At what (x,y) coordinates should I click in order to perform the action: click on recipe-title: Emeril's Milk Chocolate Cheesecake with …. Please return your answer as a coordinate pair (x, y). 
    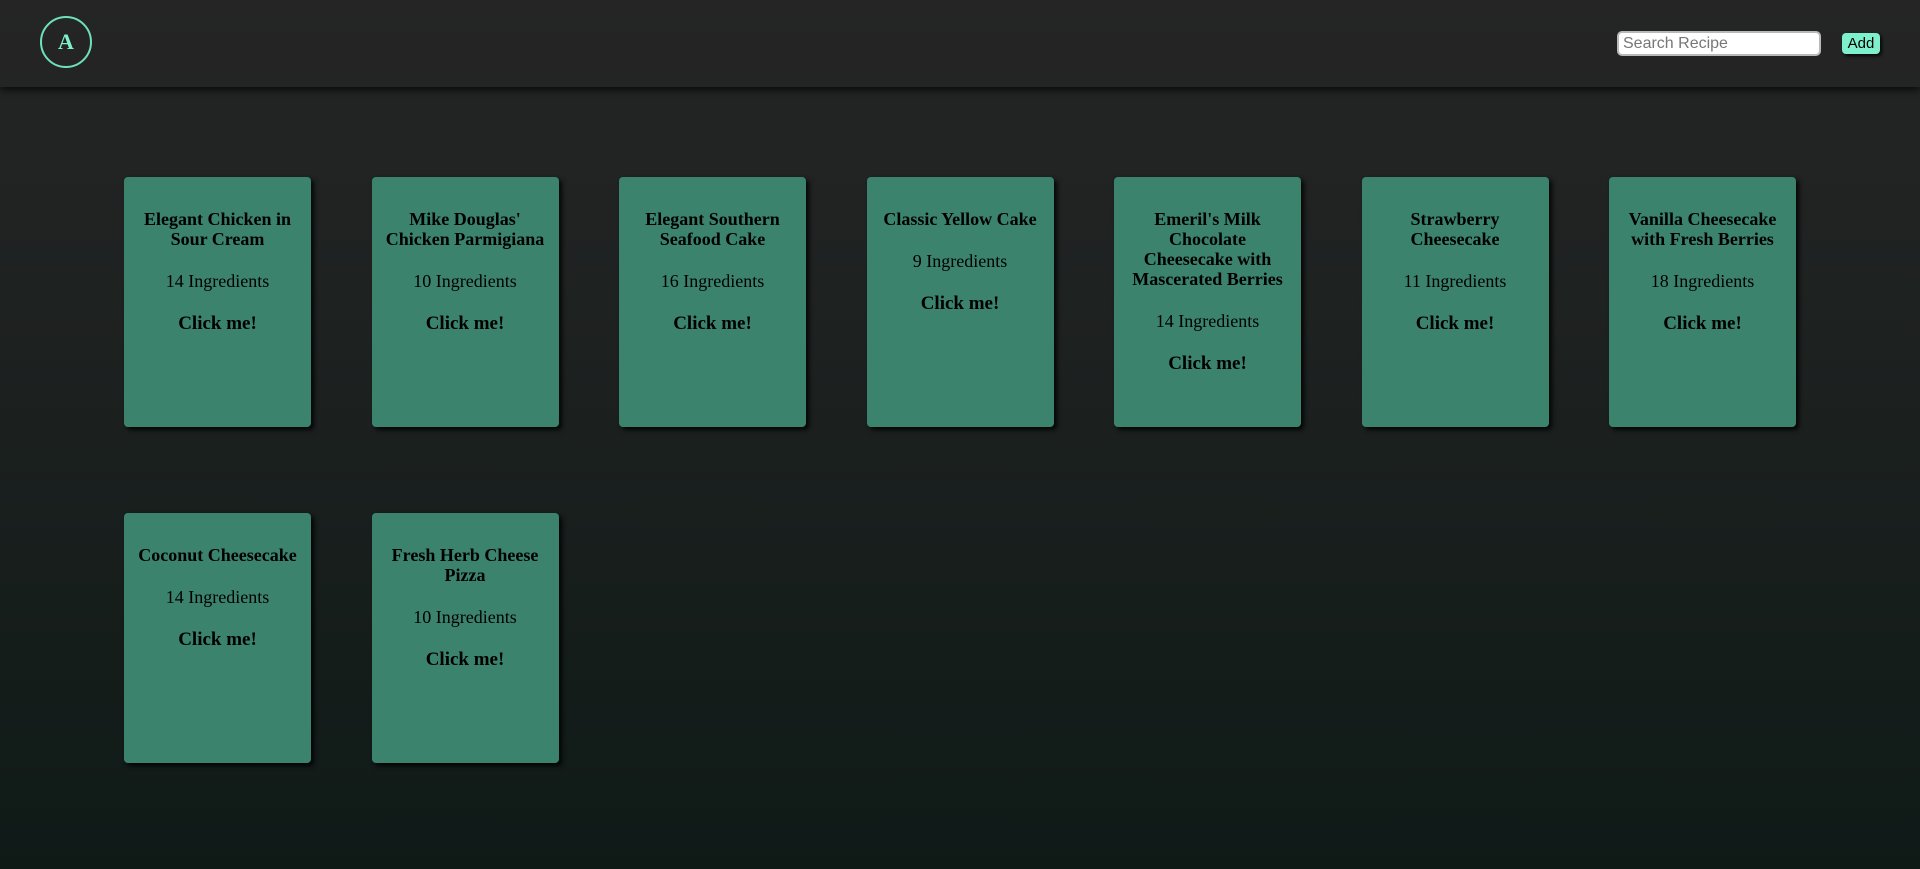
    Looking at the image, I should click on (1207, 249).